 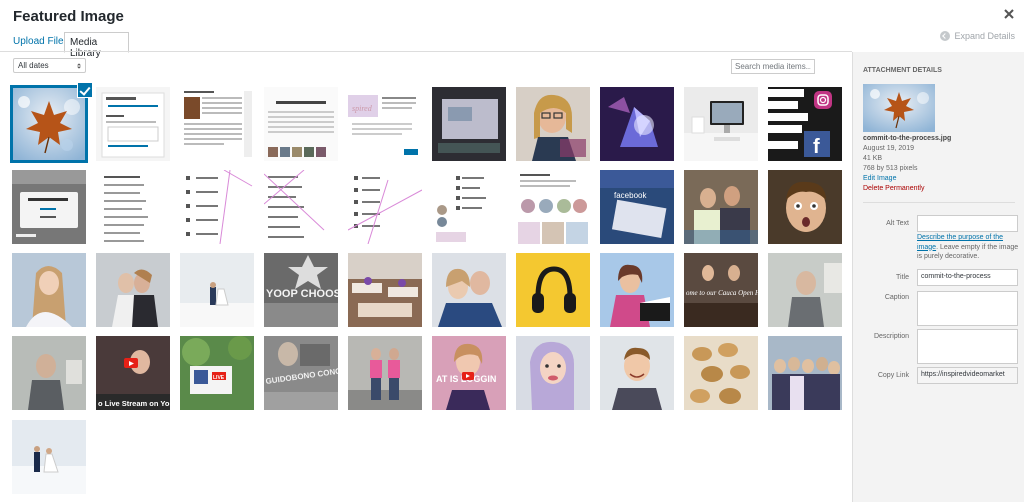 I want to click on attachment-filename: commit-to-the-process.jpg, so click(x=907, y=138).